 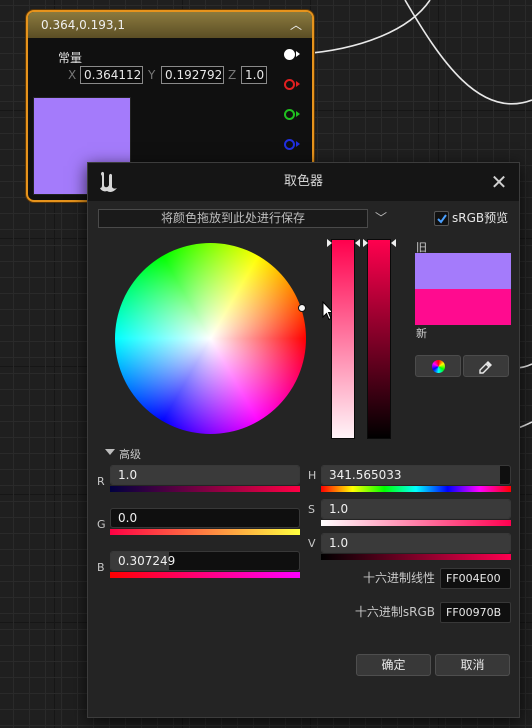 I want to click on z-axis-label: Z, so click(x=232, y=75).